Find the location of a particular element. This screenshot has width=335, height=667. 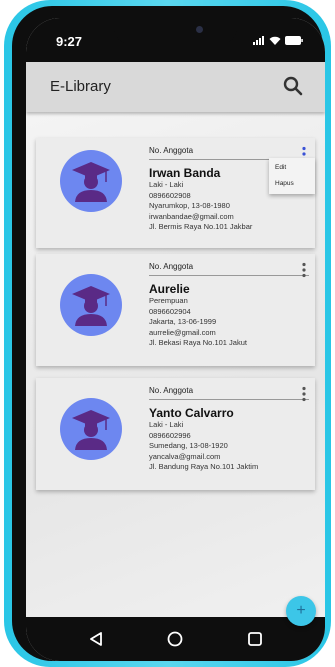

home-circle-icon is located at coordinates (175, 639).